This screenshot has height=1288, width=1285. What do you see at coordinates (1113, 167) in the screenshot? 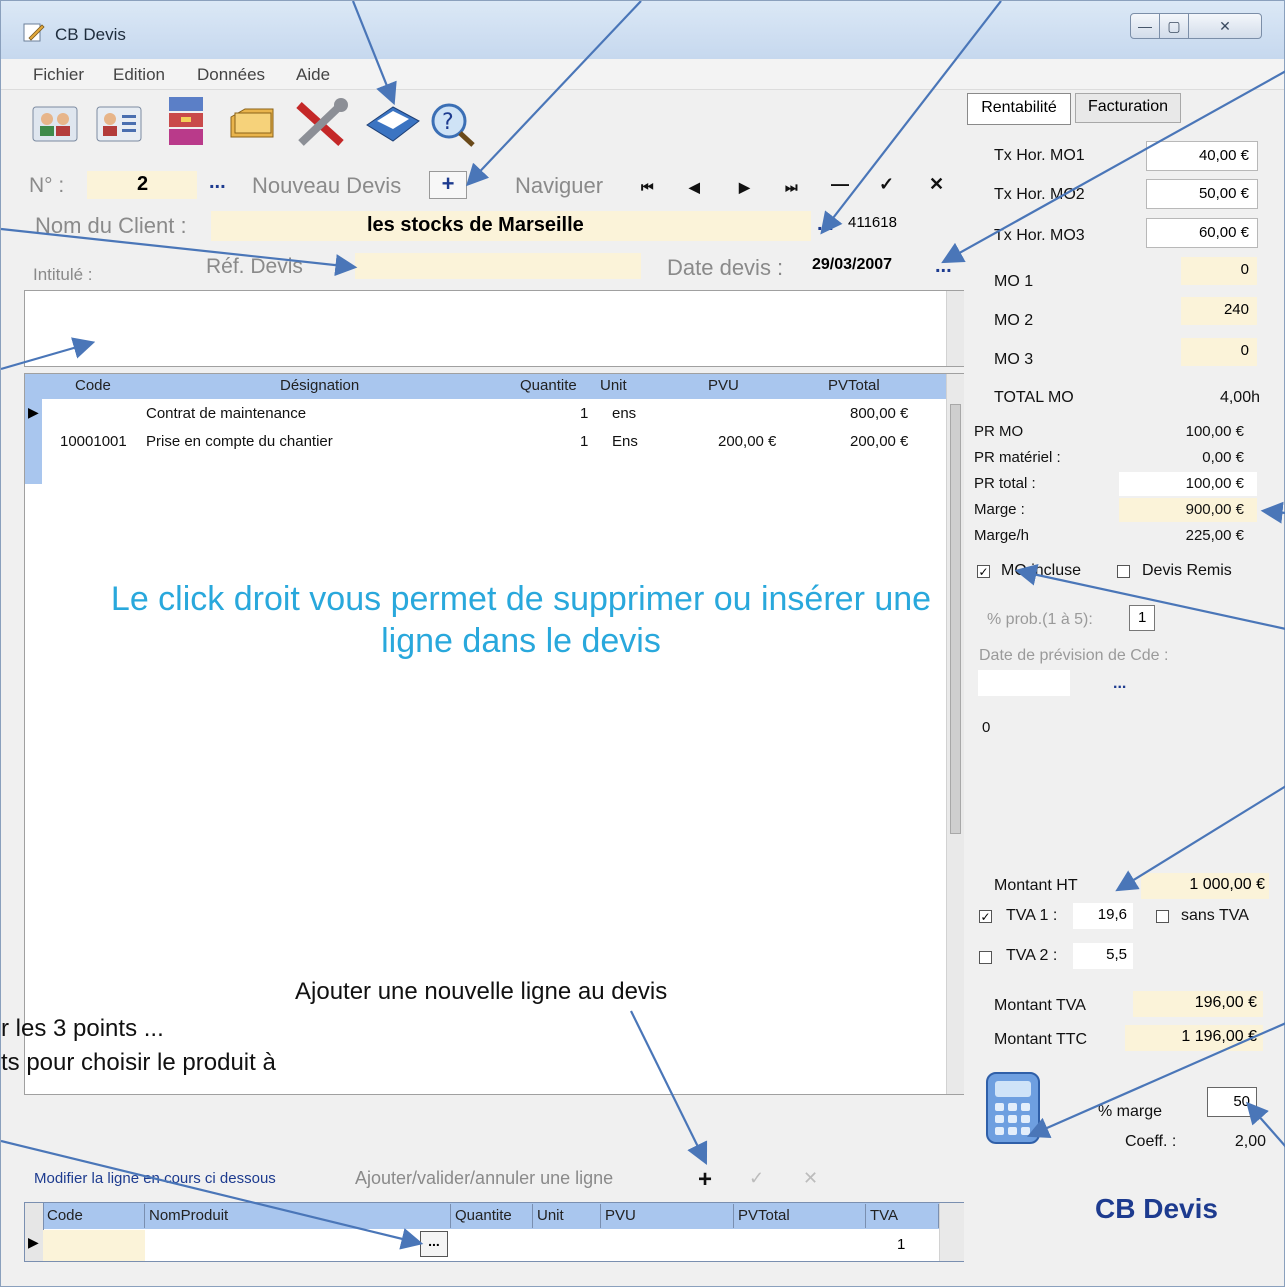
I see `arrow-date` at bounding box center [1113, 167].